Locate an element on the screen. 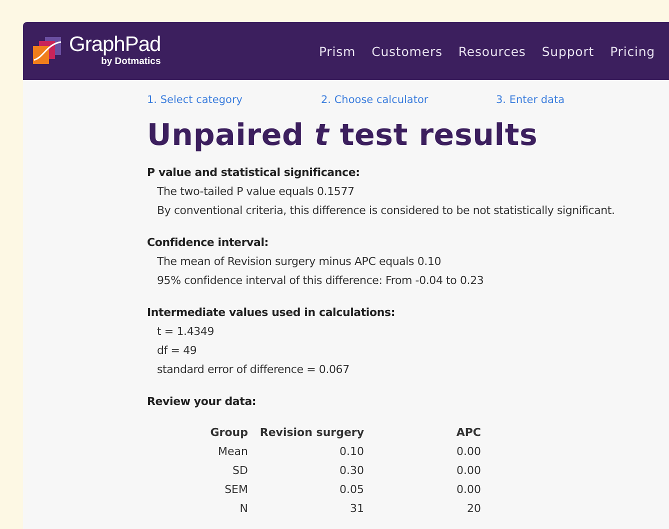  table-cell-text: 0.05 is located at coordinates (351, 490).